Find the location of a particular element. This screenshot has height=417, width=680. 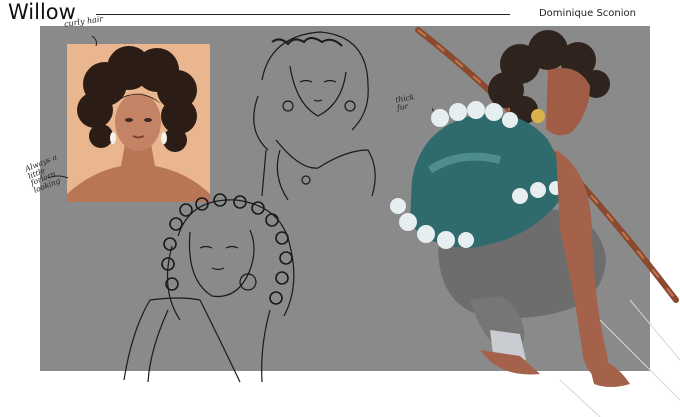

head-sketch-curly is located at coordinates (209, 288).